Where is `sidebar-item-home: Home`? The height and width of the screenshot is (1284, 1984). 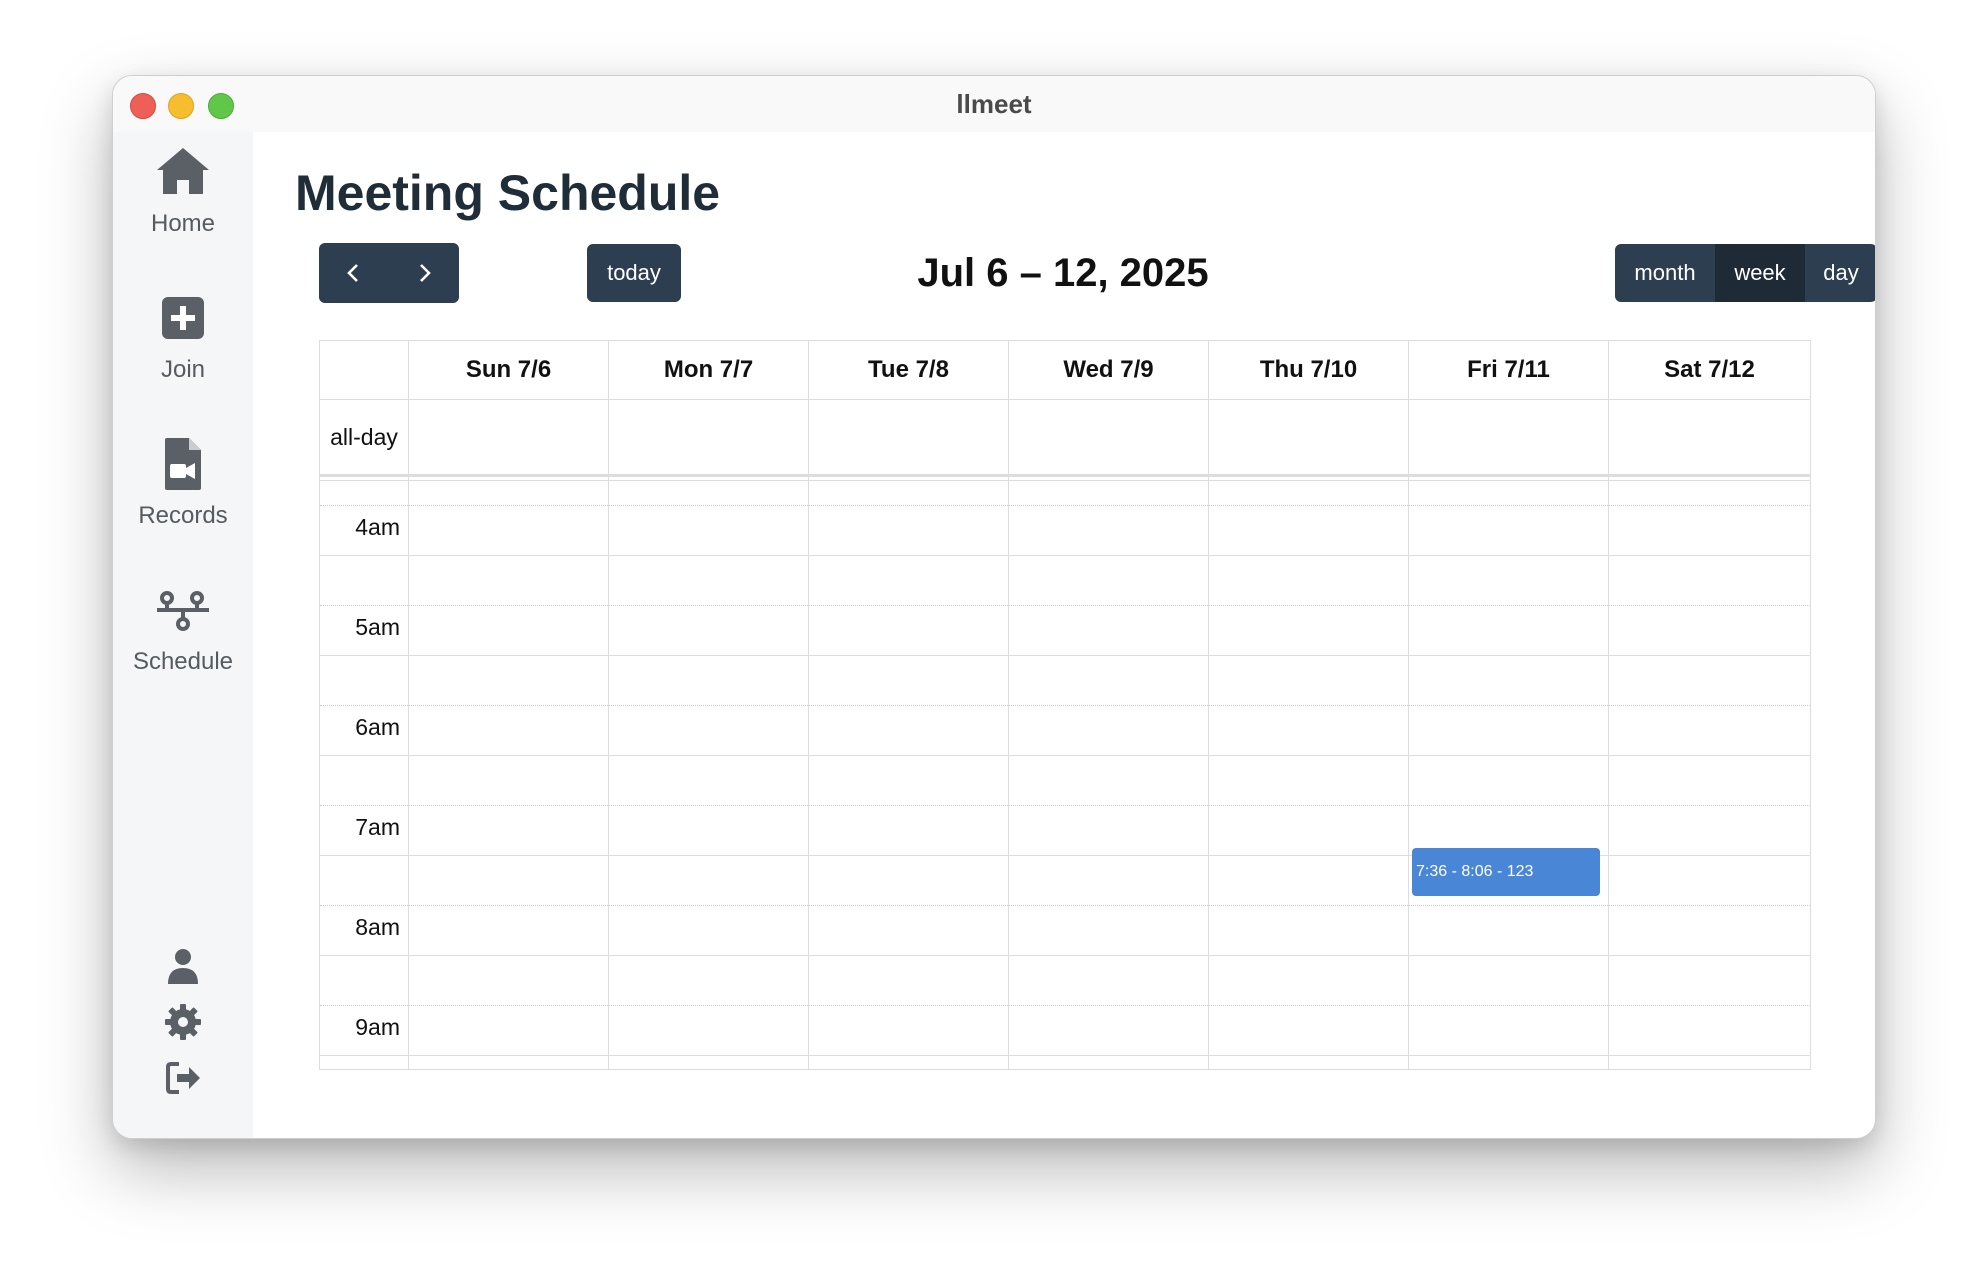 sidebar-item-home: Home is located at coordinates (183, 190).